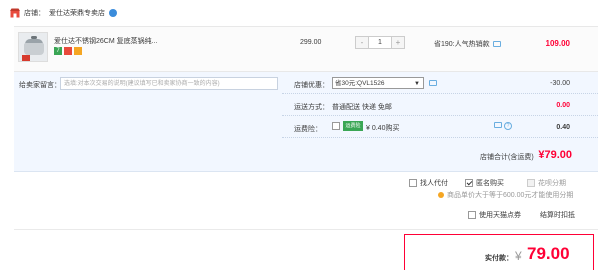  I want to click on tmall-points-option: 使用天猫点券, so click(494, 215).